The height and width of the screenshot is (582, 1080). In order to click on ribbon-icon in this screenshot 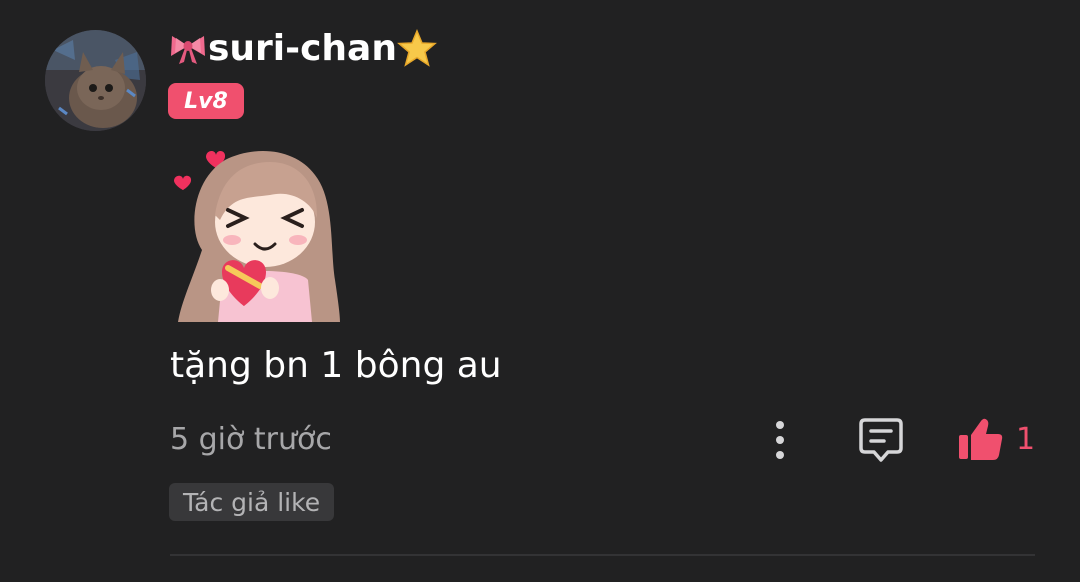, I will do `click(188, 50)`.